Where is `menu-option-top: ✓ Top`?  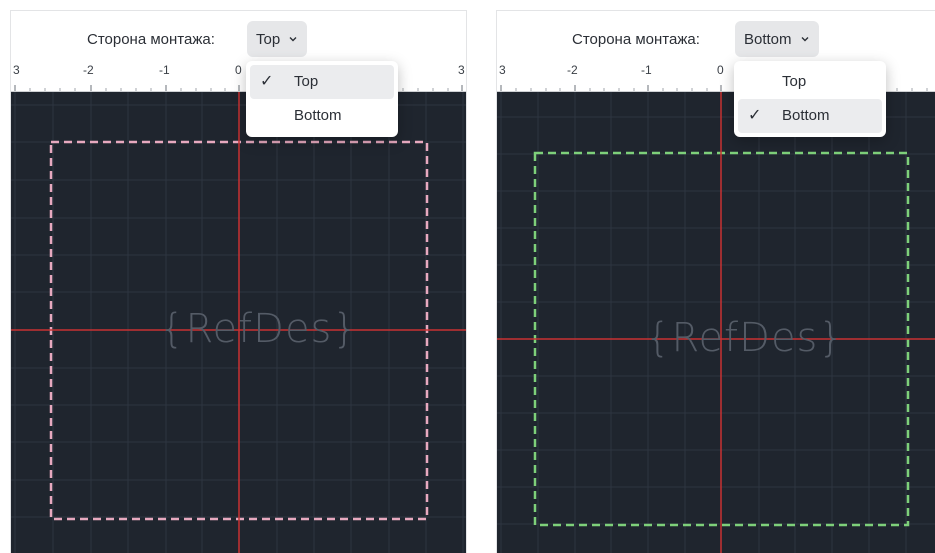 menu-option-top: ✓ Top is located at coordinates (322, 82).